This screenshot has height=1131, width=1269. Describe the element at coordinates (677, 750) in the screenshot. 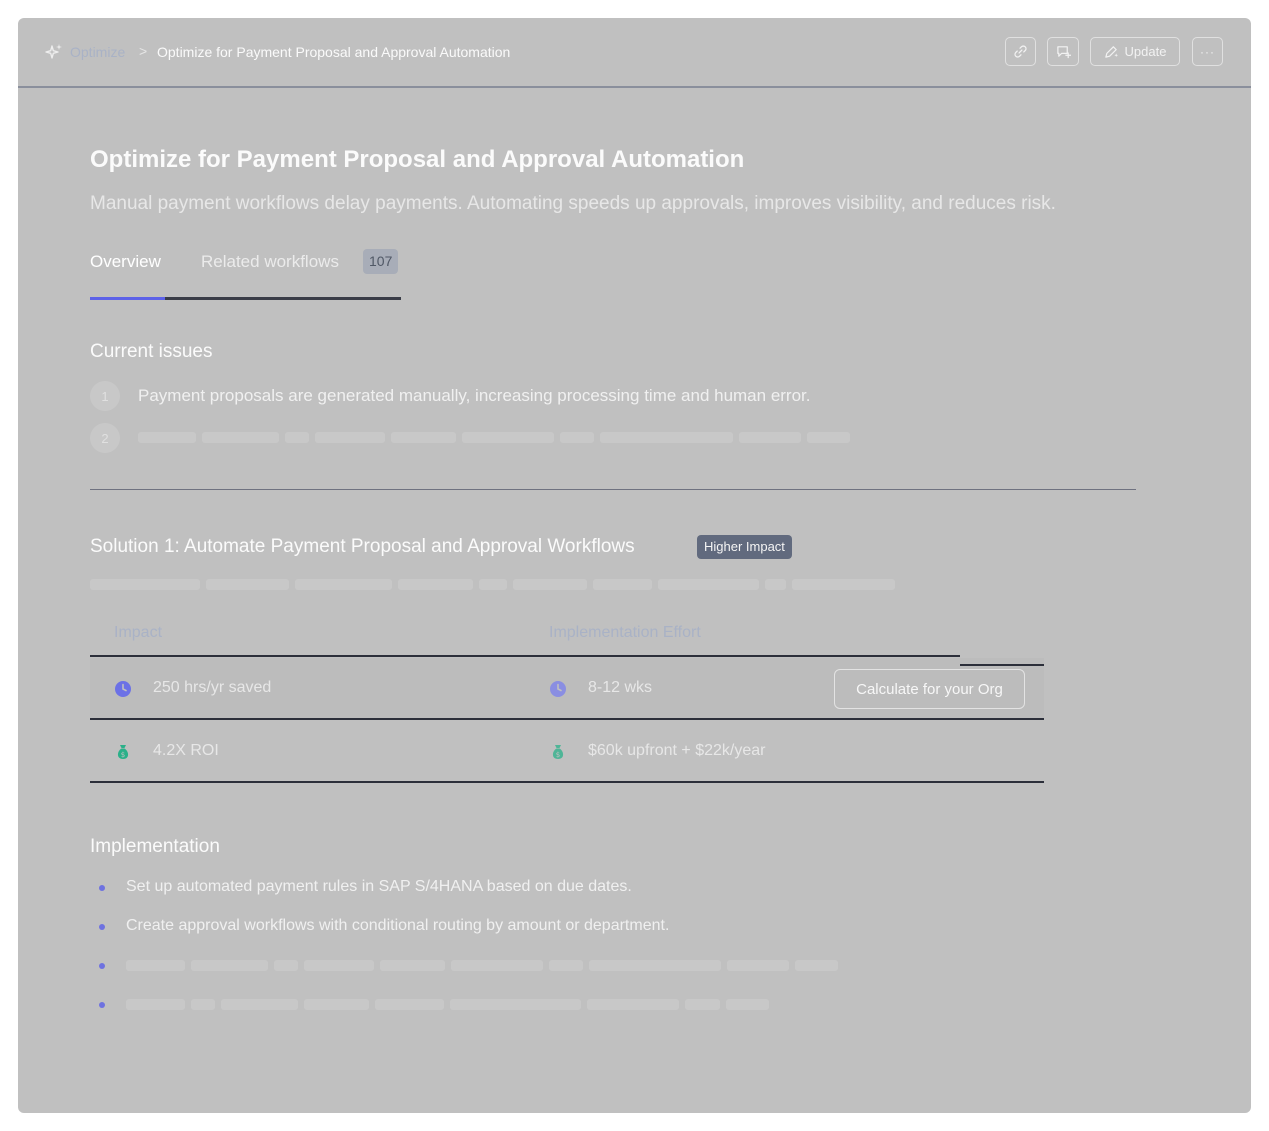

I see `effort-value: $60k upfront + $22k/year` at that location.